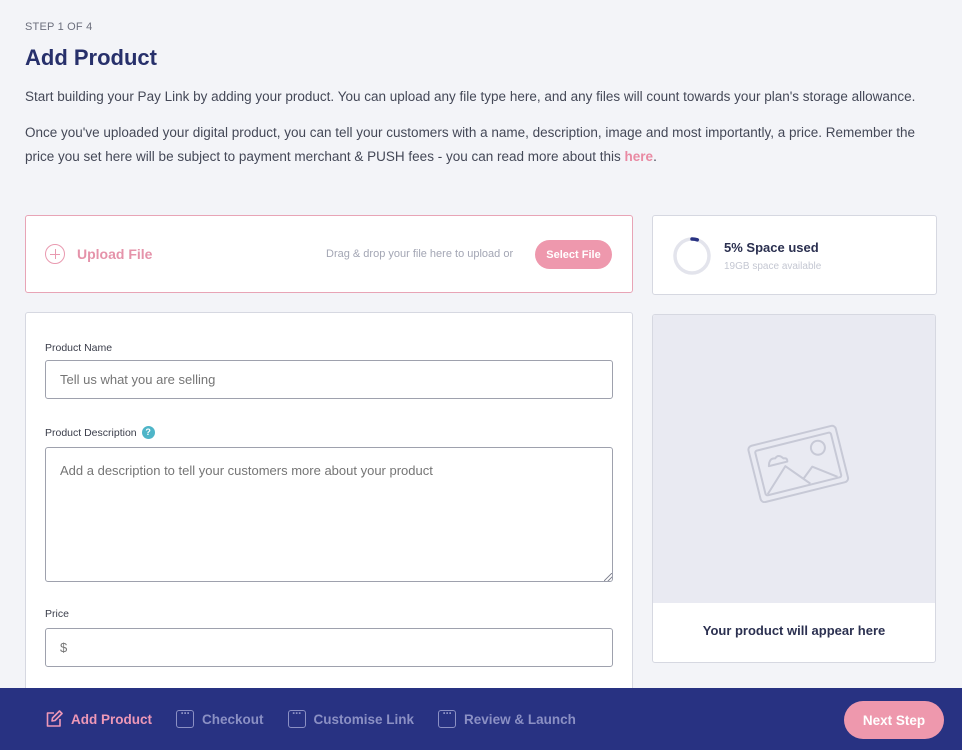 Image resolution: width=962 pixels, height=750 pixels. I want to click on space-available-text: 19GB space available, so click(773, 266).